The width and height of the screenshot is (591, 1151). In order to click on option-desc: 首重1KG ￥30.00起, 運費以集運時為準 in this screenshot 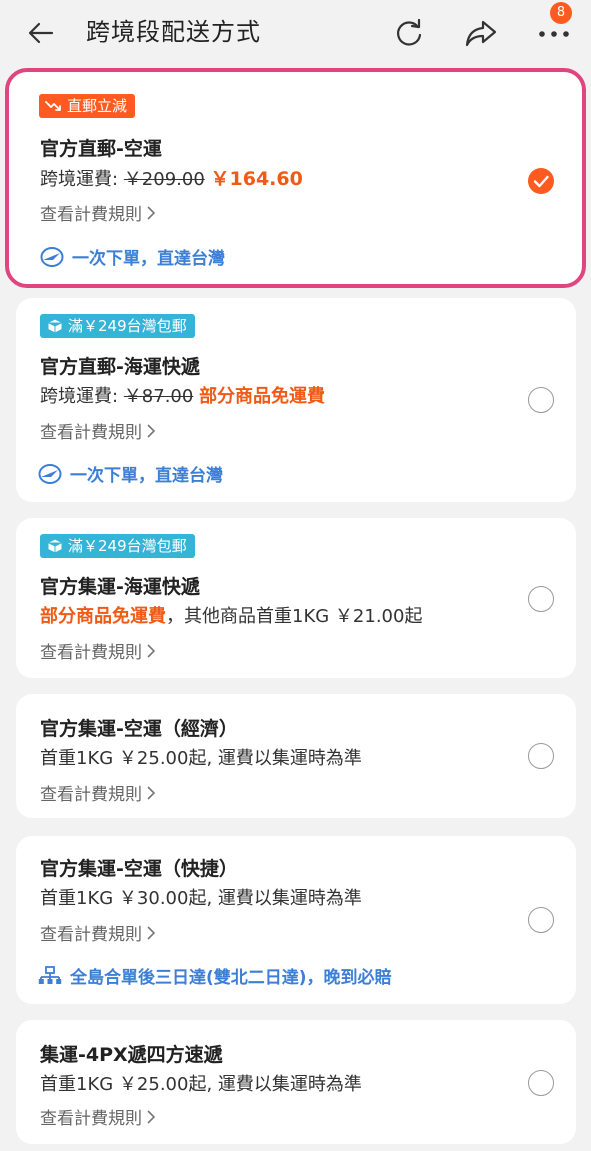, I will do `click(201, 898)`.